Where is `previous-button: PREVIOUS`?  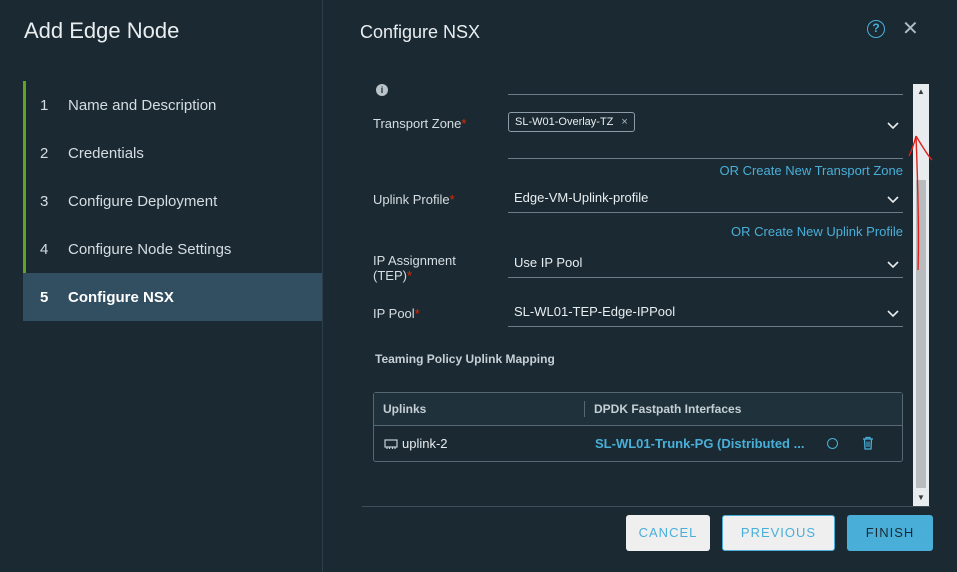
previous-button: PREVIOUS is located at coordinates (778, 533).